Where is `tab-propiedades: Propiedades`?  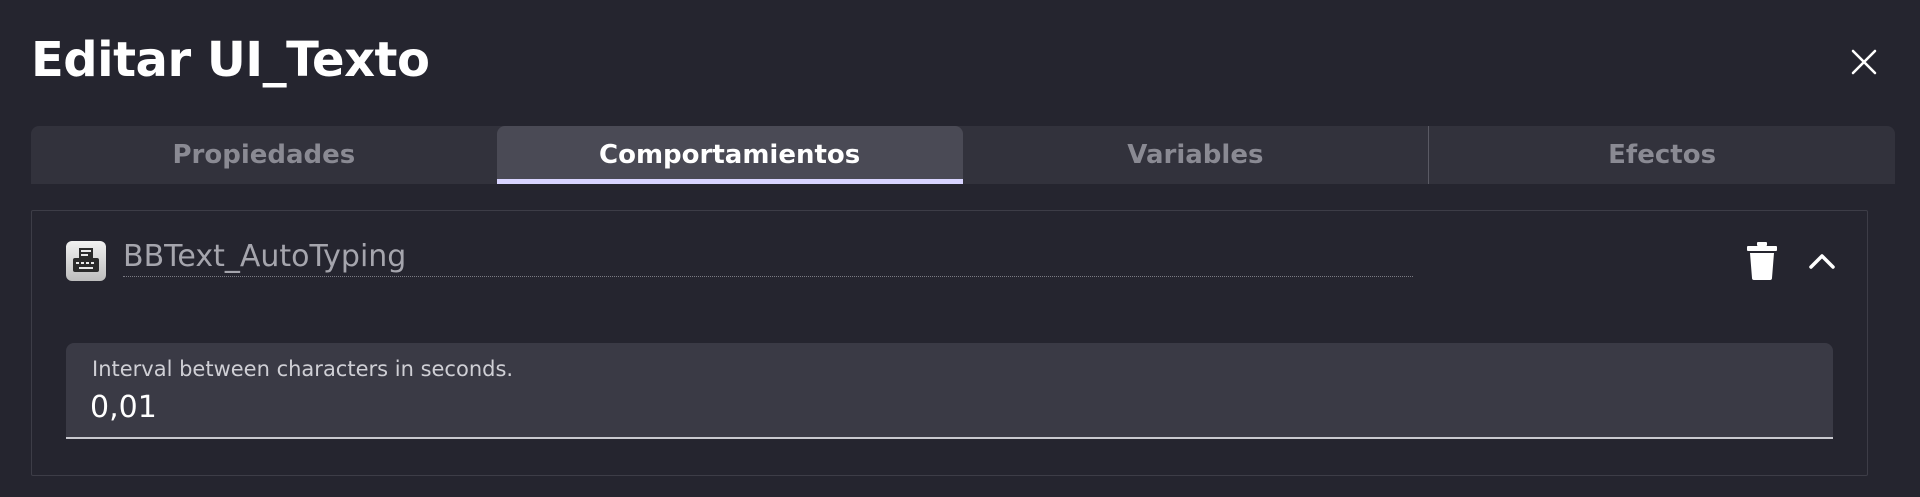 tab-propiedades: Propiedades is located at coordinates (264, 155).